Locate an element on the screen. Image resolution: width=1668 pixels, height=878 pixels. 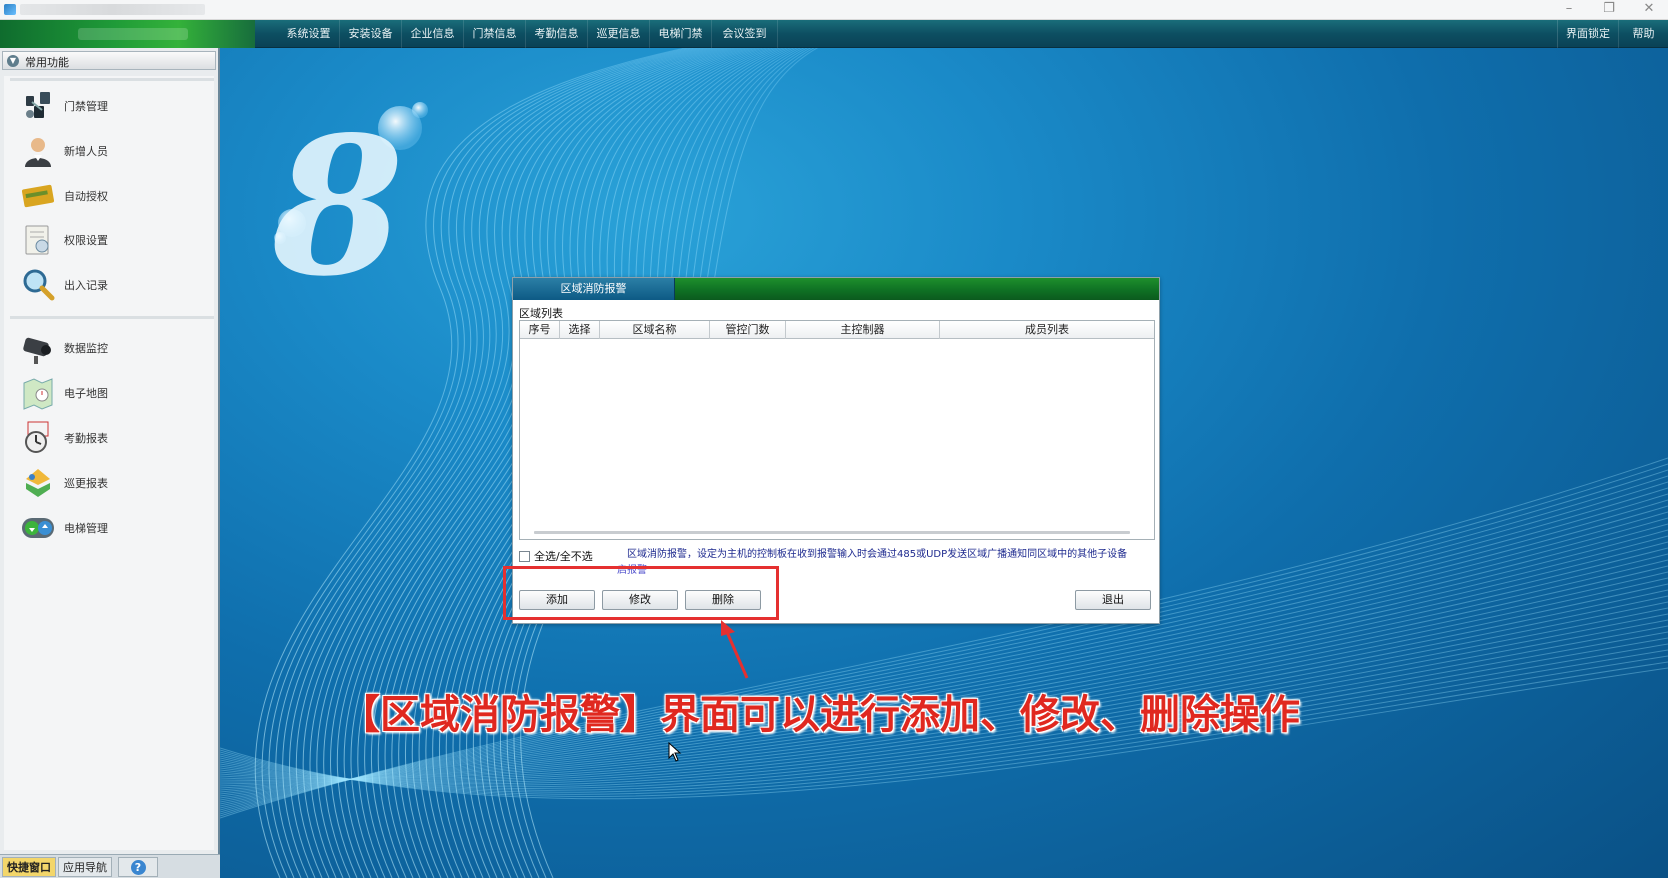
area-table: 序号 选择 区域名称 管控门数 主控制器 成员列表 is located at coordinates (837, 430).